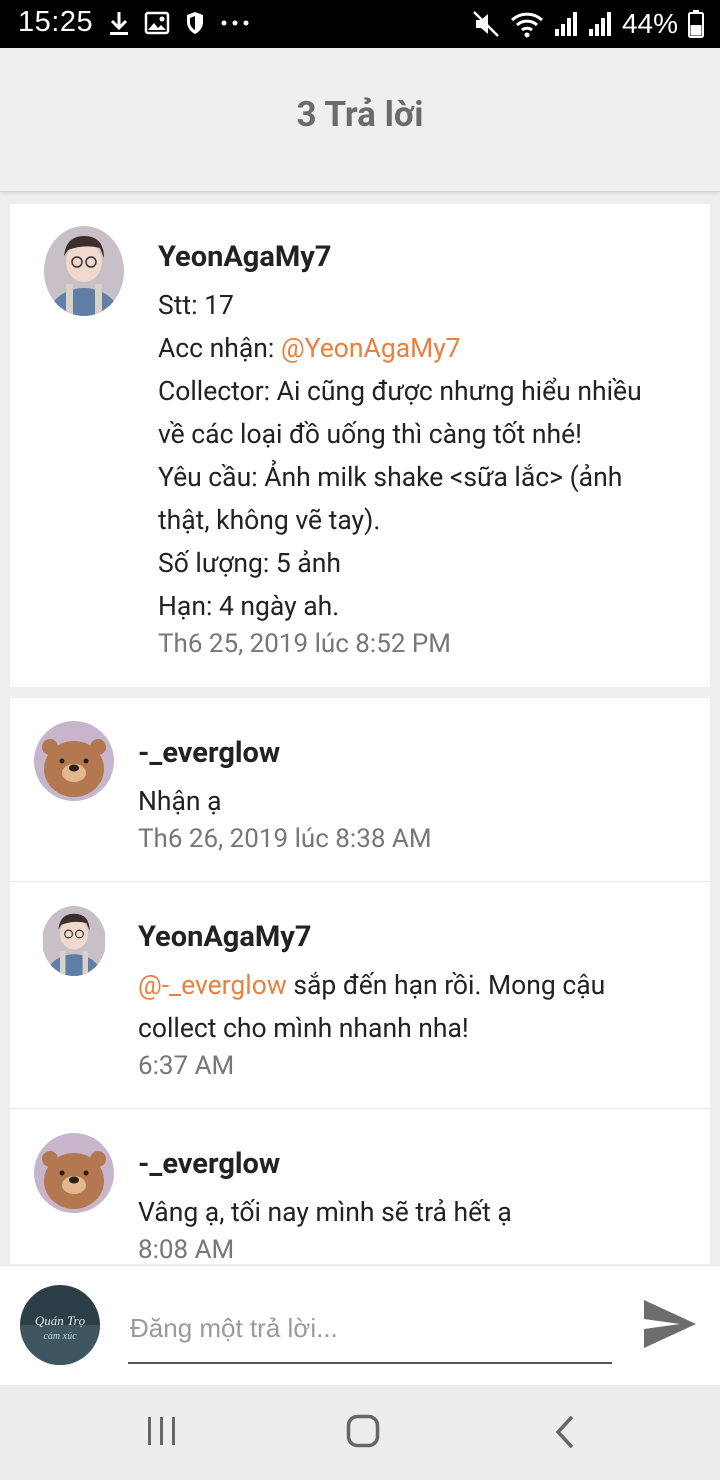 The width and height of the screenshot is (720, 1480). I want to click on post-line: Collector: Ai cũng được nhưng hiểu nhiều, so click(400, 391).